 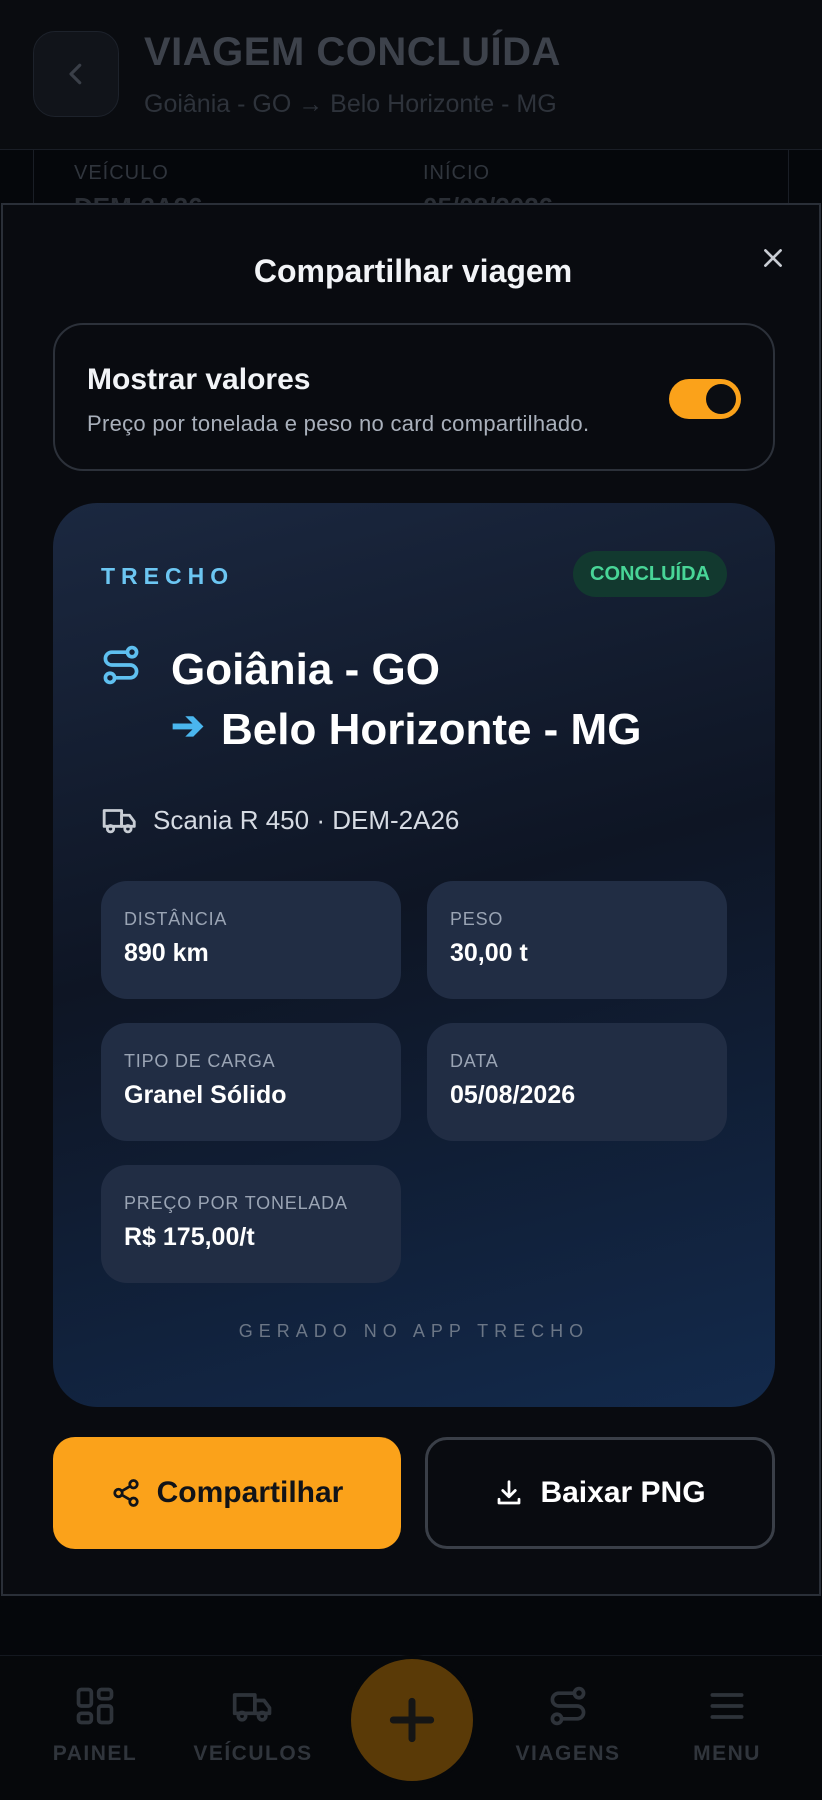 What do you see at coordinates (431, 729) in the screenshot?
I see `route-destination: Belo Horizonte - MG` at bounding box center [431, 729].